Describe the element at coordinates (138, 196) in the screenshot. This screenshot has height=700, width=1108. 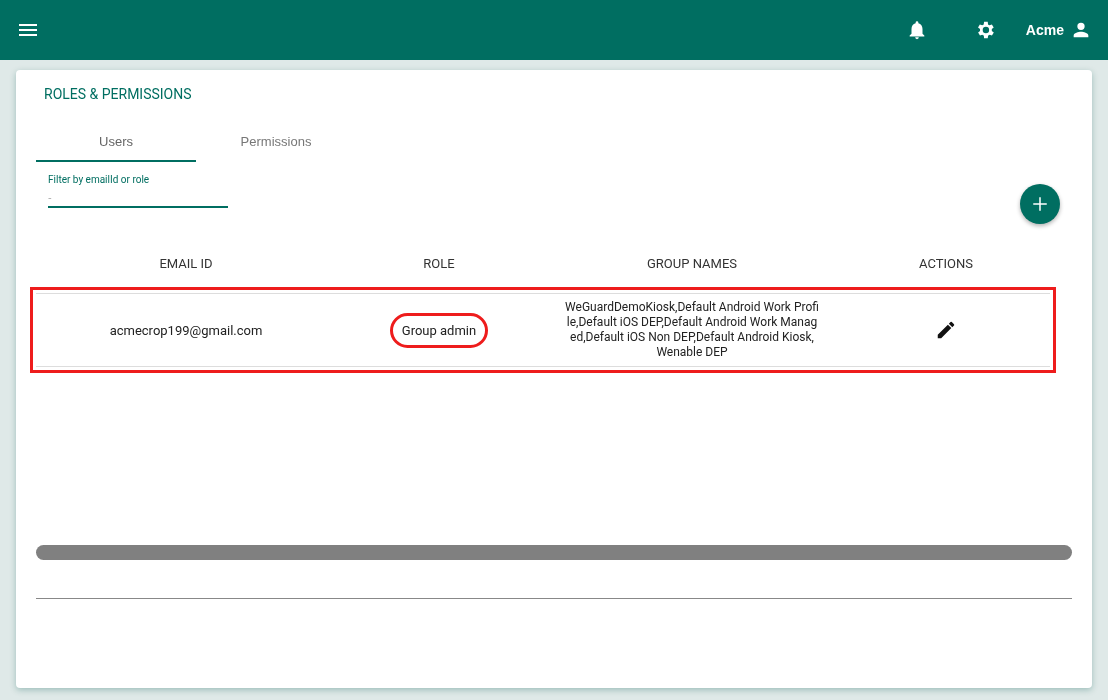
I see `filter-field: -` at that location.